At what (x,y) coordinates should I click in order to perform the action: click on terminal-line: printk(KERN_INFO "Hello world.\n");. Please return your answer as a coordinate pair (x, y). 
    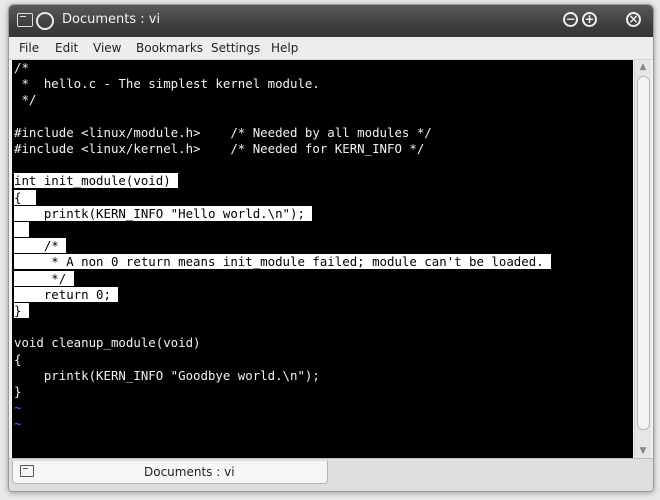
    Looking at the image, I should click on (163, 213).